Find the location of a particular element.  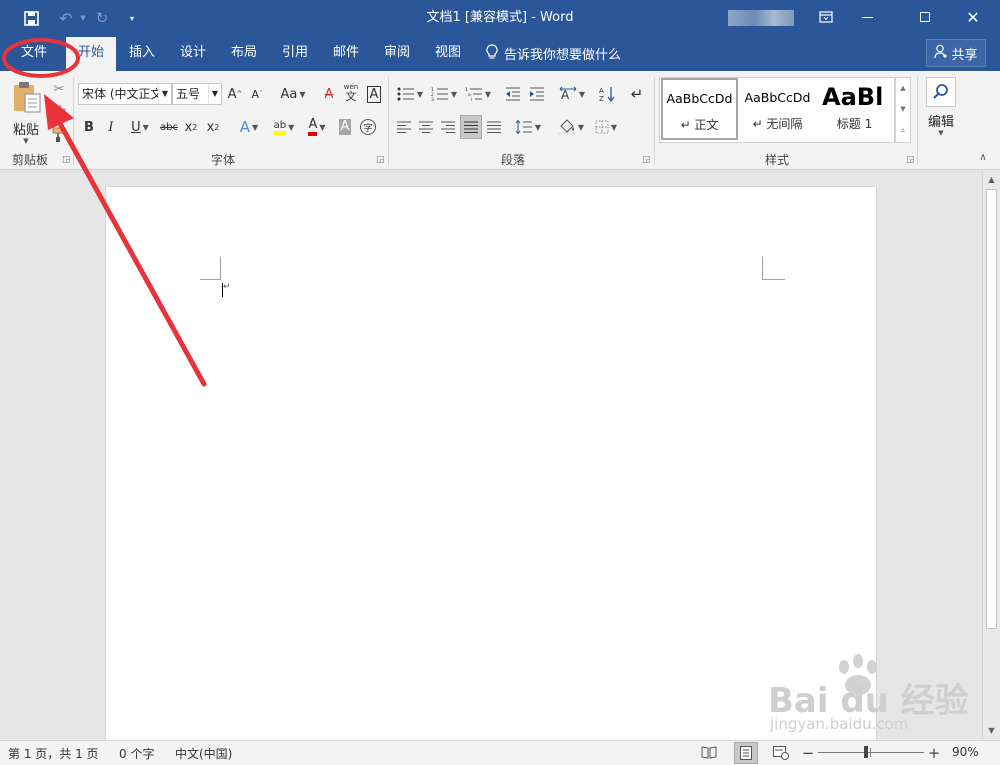

scroll-thumb is located at coordinates (991, 409).